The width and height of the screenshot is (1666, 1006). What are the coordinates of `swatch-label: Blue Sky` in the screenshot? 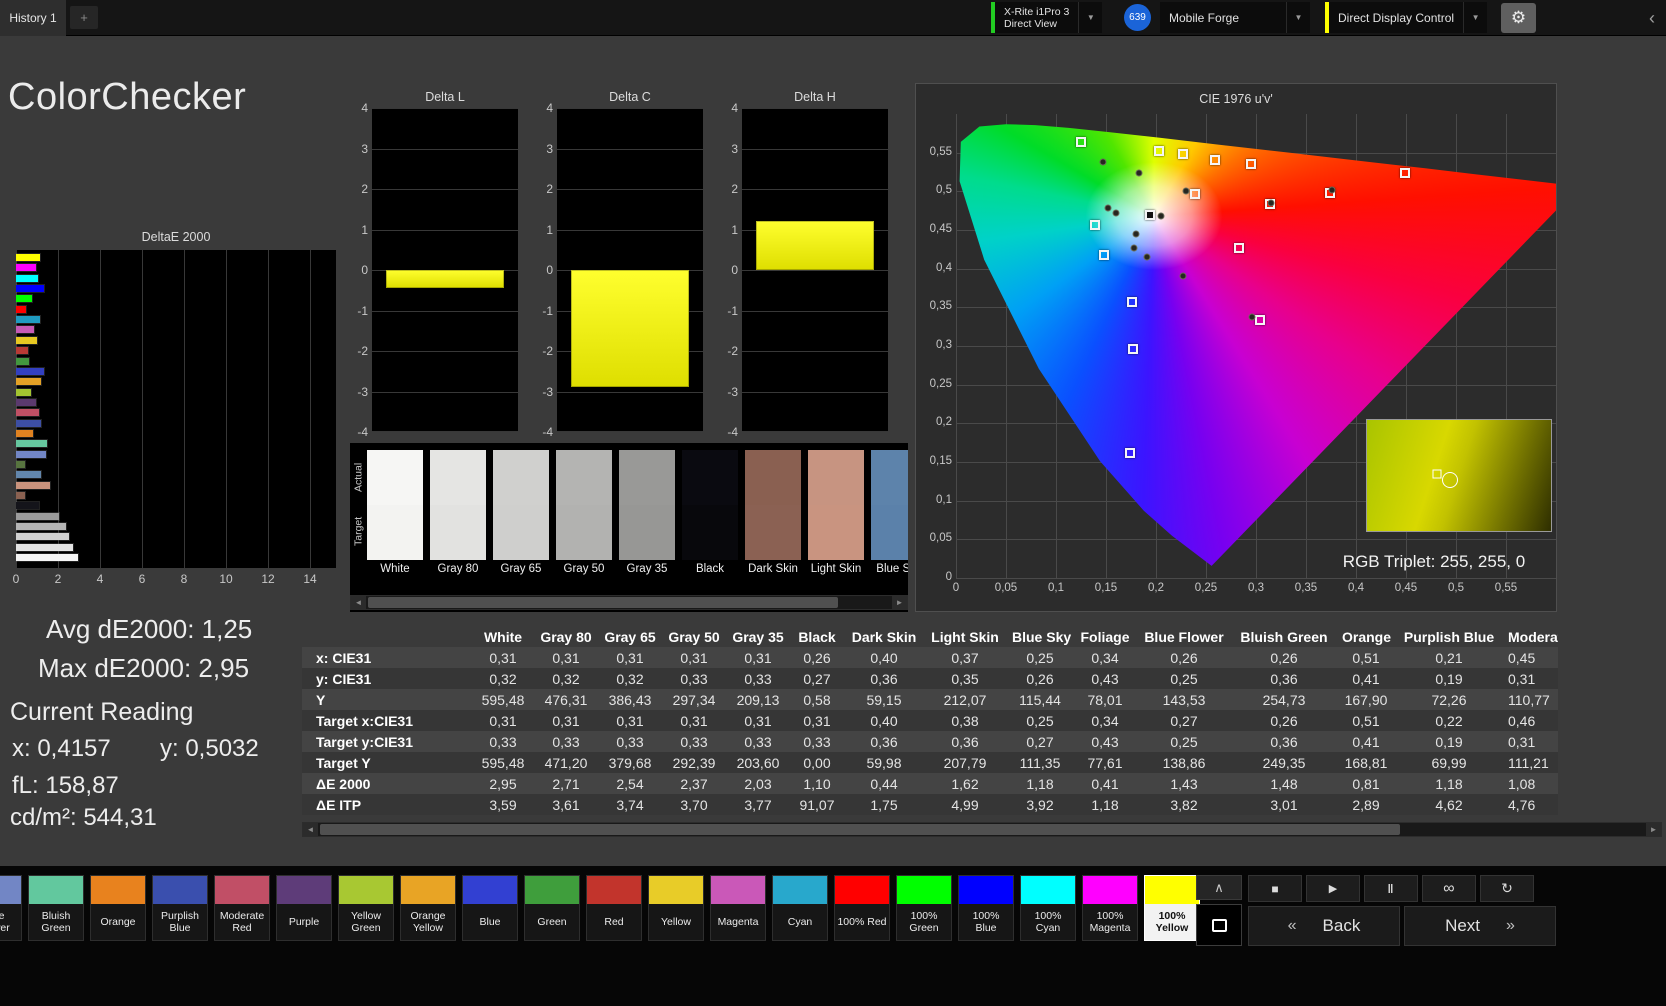 It's located at (892, 569).